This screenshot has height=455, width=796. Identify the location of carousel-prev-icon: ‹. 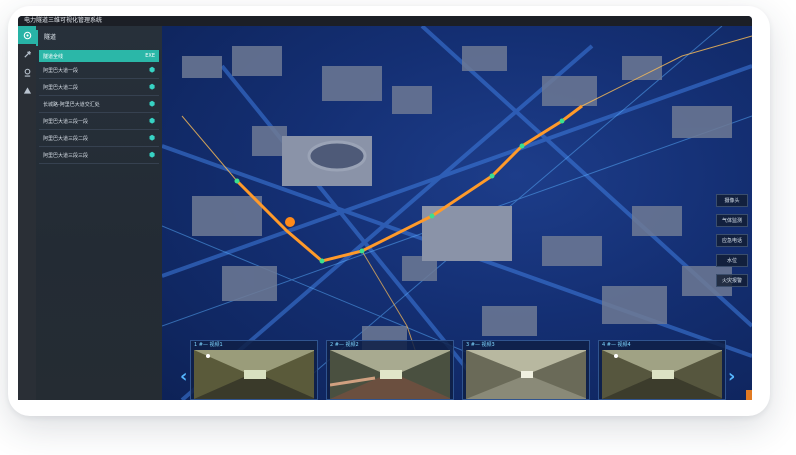
(183, 376).